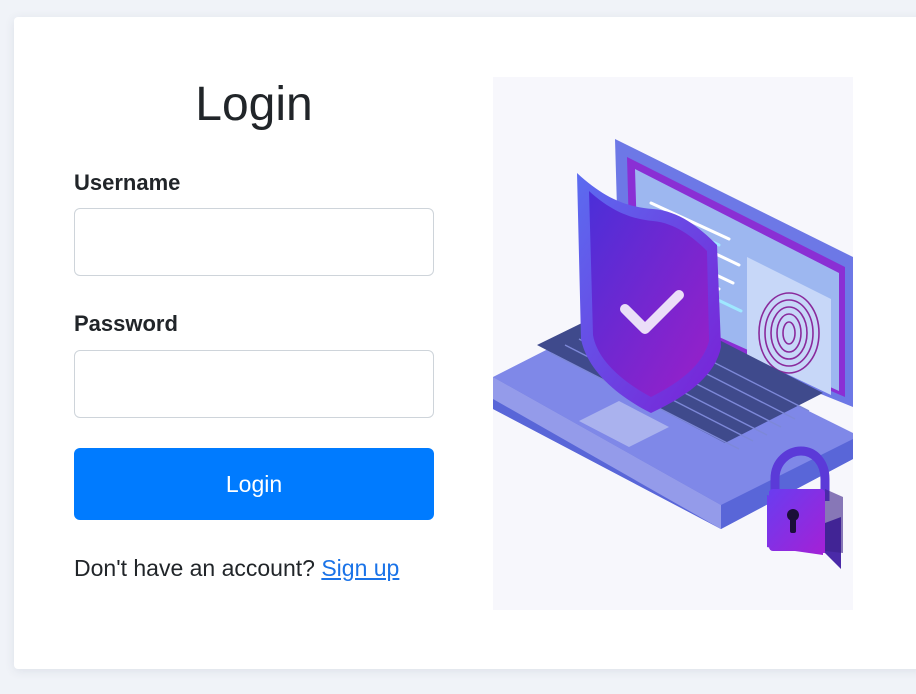 The image size is (916, 694). I want to click on signup-link: Sign up, so click(360, 568).